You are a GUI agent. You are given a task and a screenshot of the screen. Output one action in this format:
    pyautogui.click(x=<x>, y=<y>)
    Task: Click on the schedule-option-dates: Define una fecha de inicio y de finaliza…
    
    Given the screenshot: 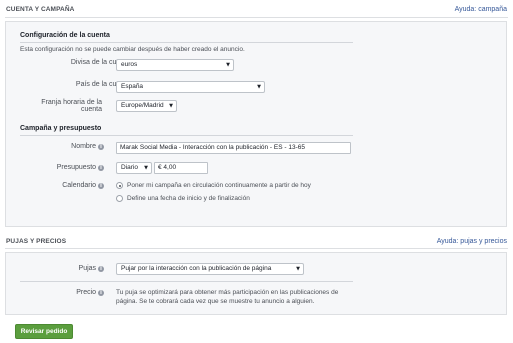 What is the action you would take?
    pyautogui.click(x=188, y=198)
    